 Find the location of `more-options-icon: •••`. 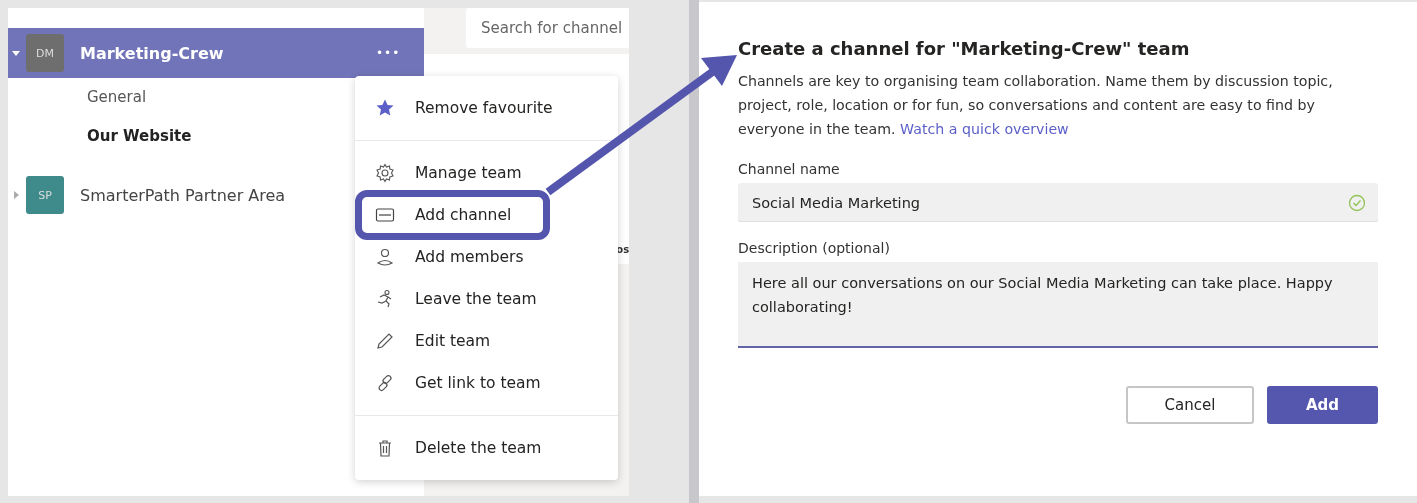

more-options-icon: ••• is located at coordinates (388, 53).